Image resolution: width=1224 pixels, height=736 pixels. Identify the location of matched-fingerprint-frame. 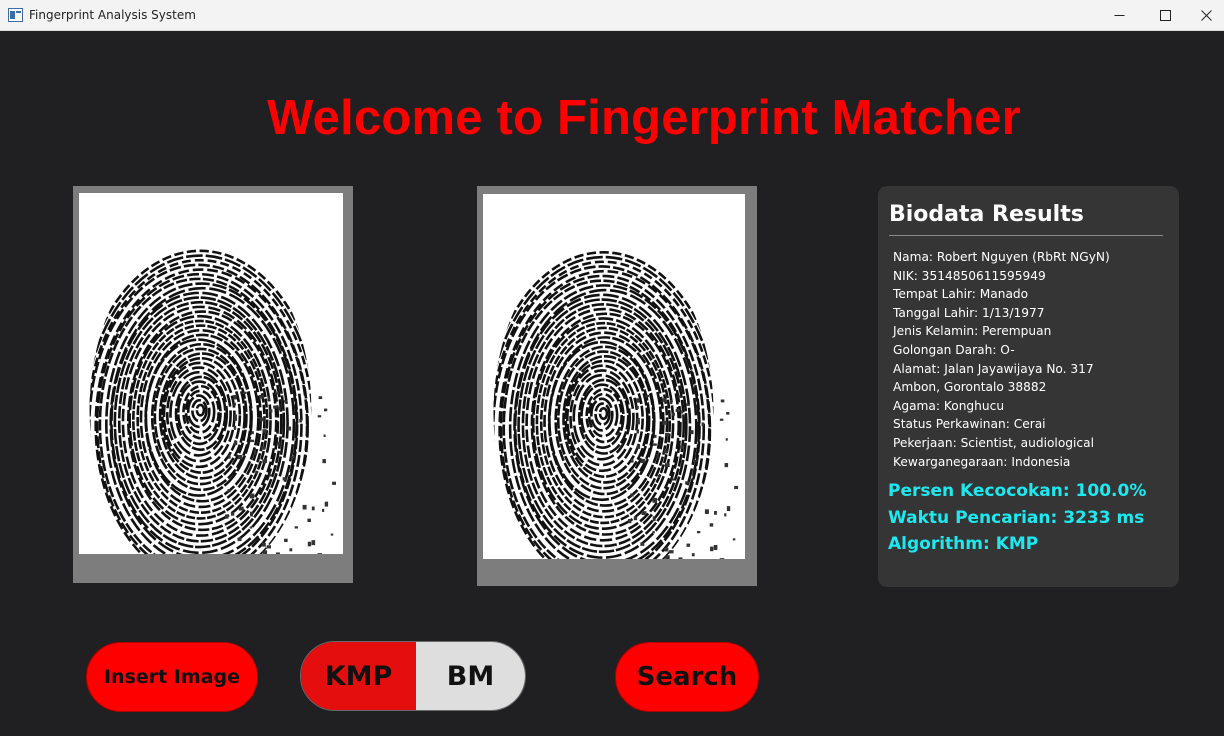
(617, 386).